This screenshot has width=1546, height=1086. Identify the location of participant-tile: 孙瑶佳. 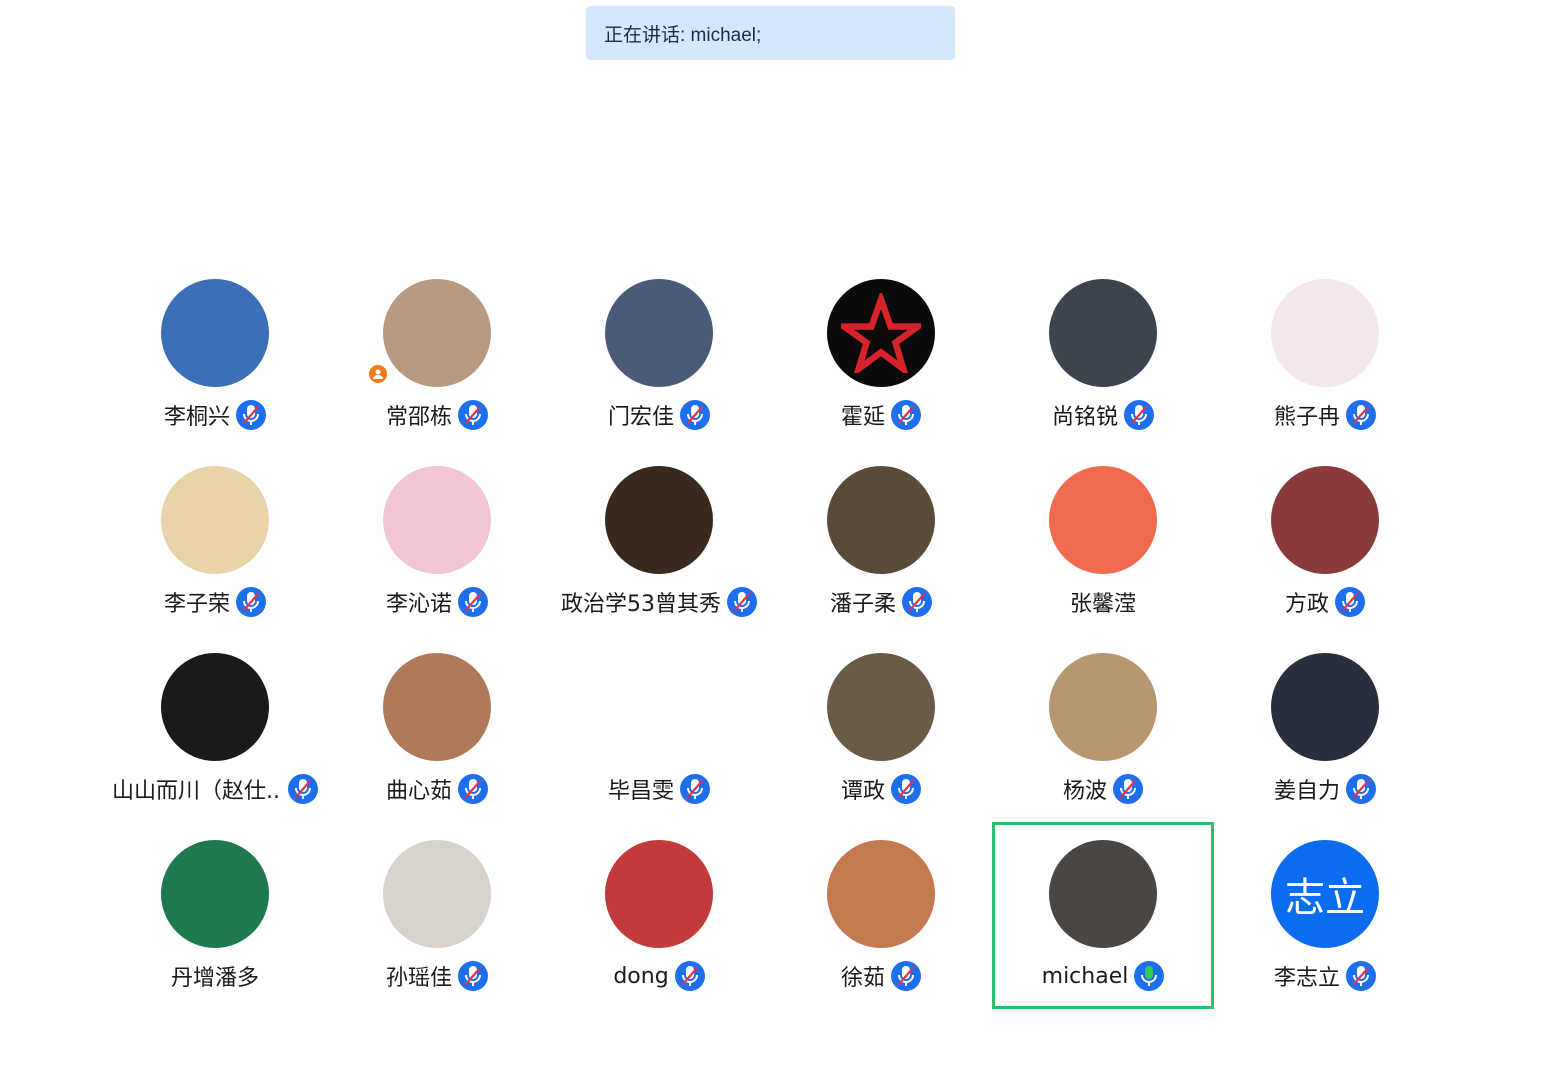
(437, 924).